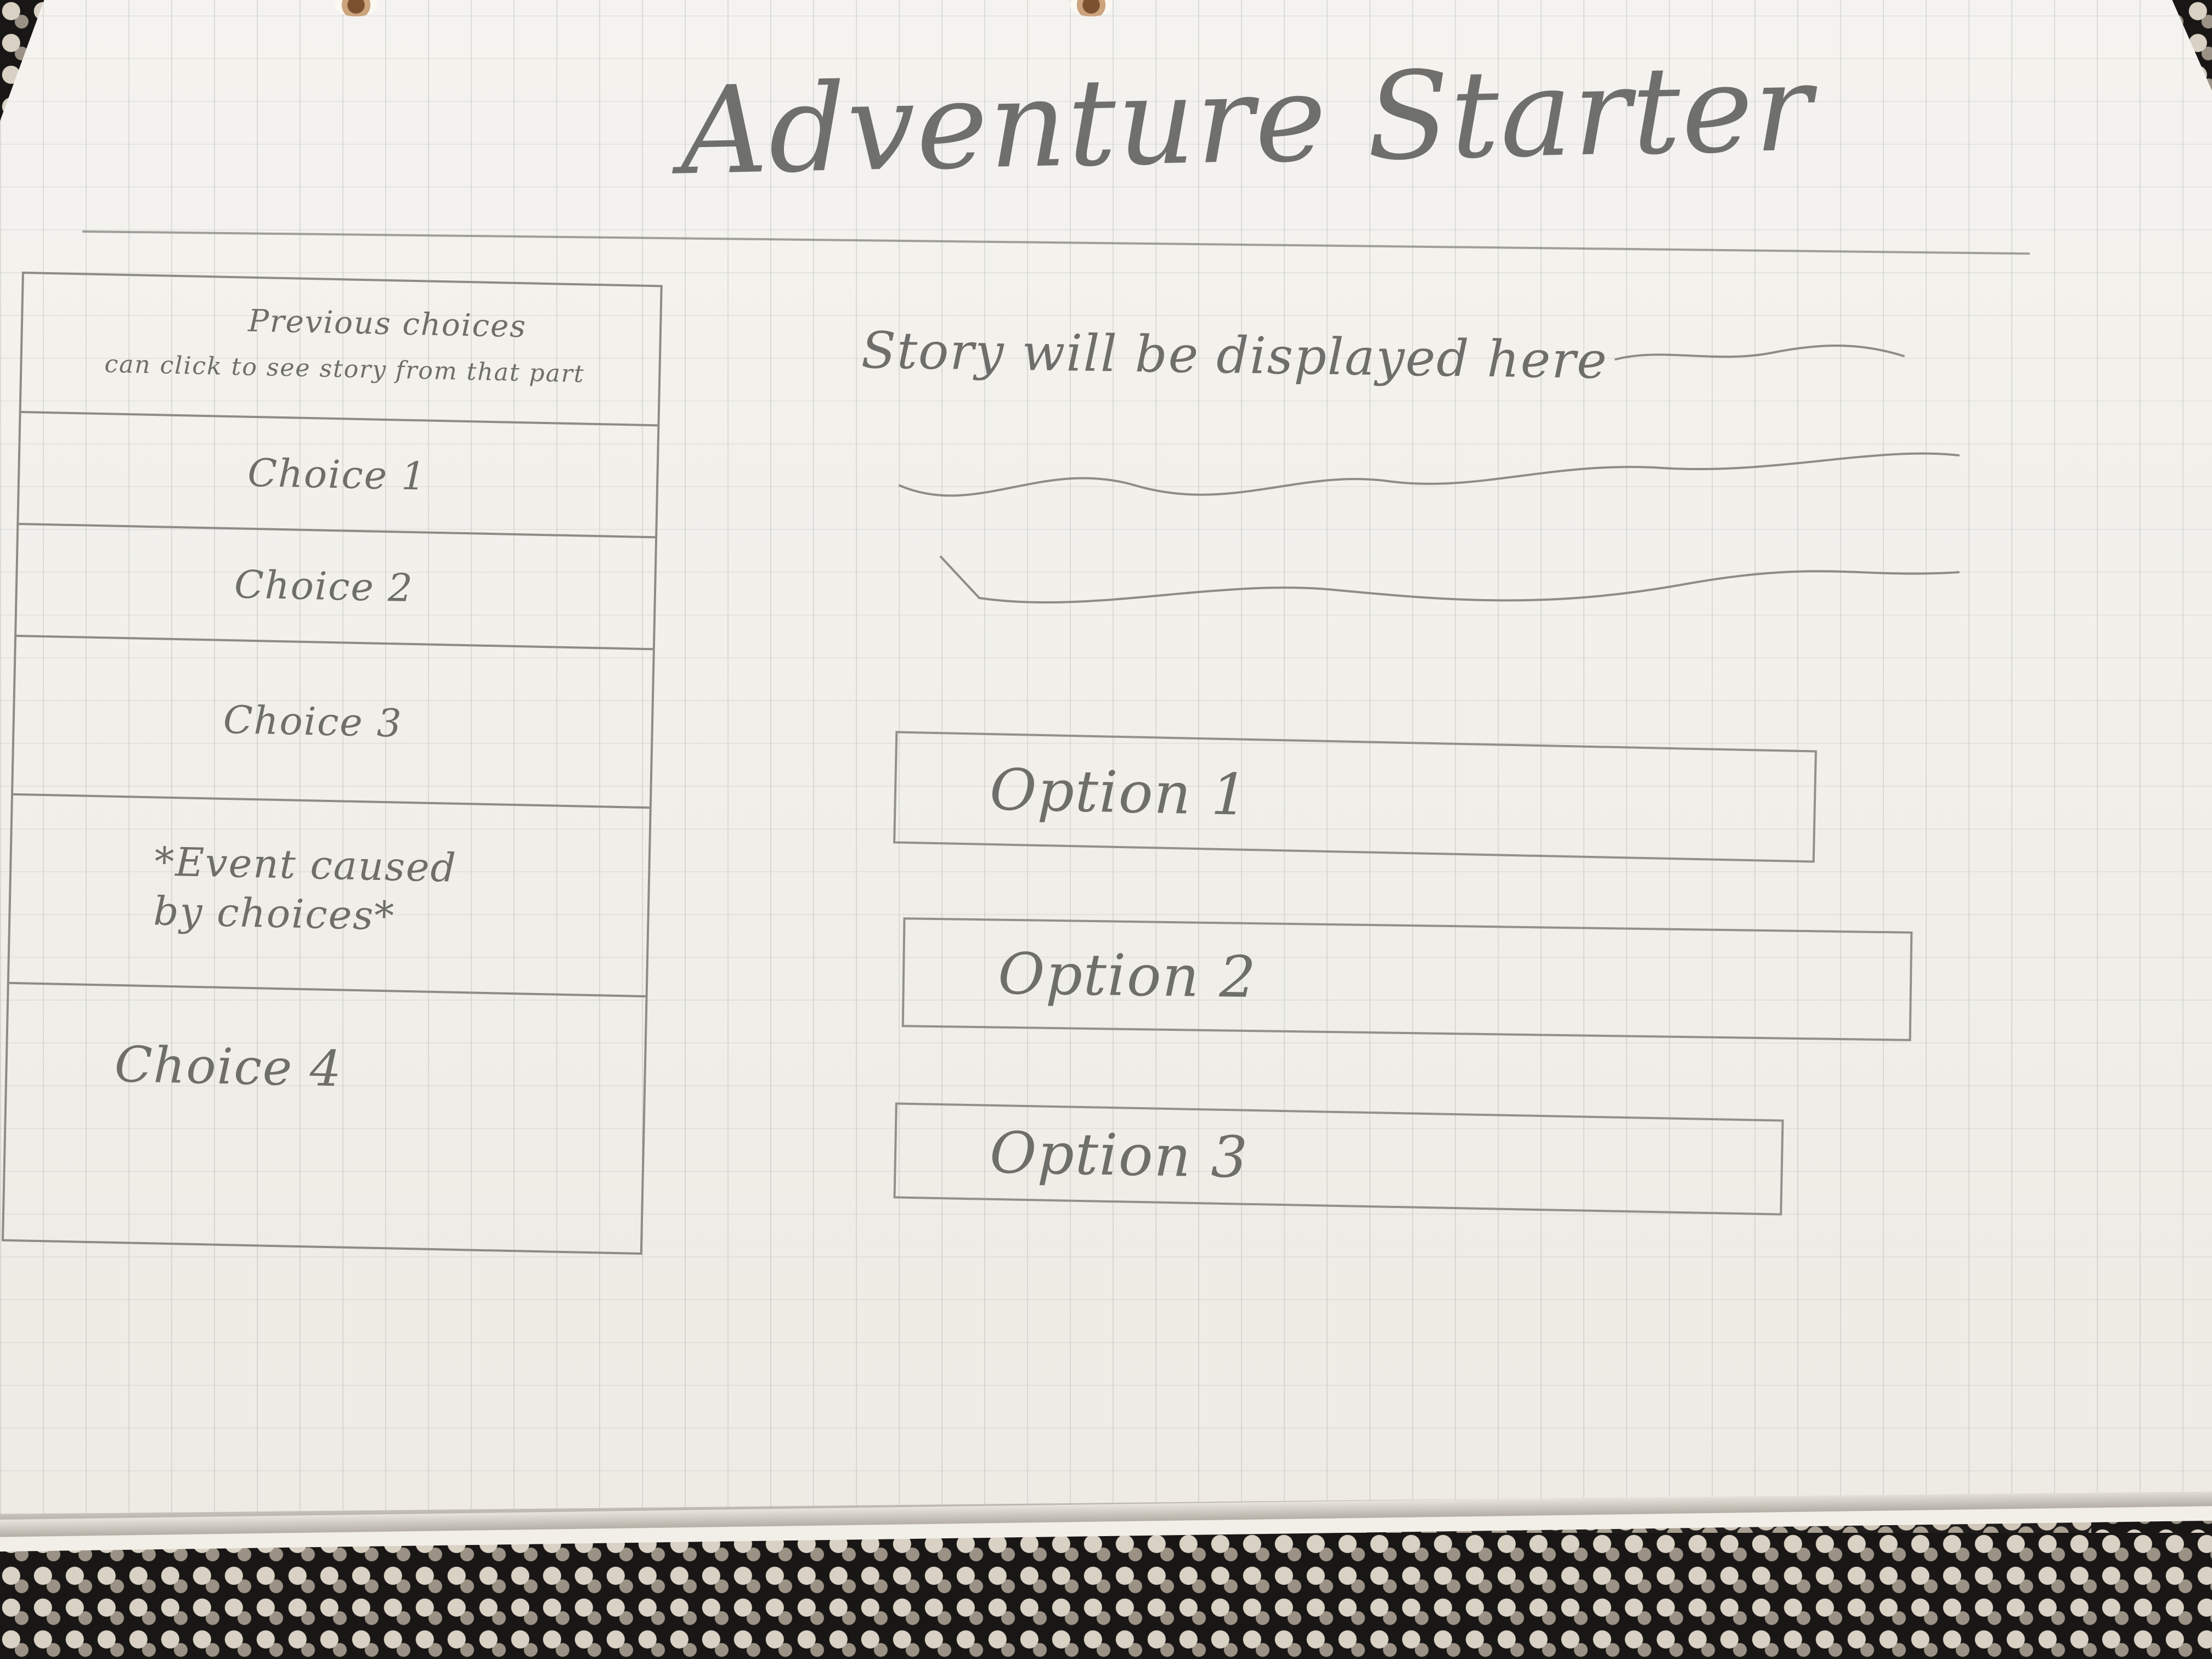 The image size is (2212, 1659). What do you see at coordinates (324, 586) in the screenshot?
I see `sidebar-item-label: Choice 2` at bounding box center [324, 586].